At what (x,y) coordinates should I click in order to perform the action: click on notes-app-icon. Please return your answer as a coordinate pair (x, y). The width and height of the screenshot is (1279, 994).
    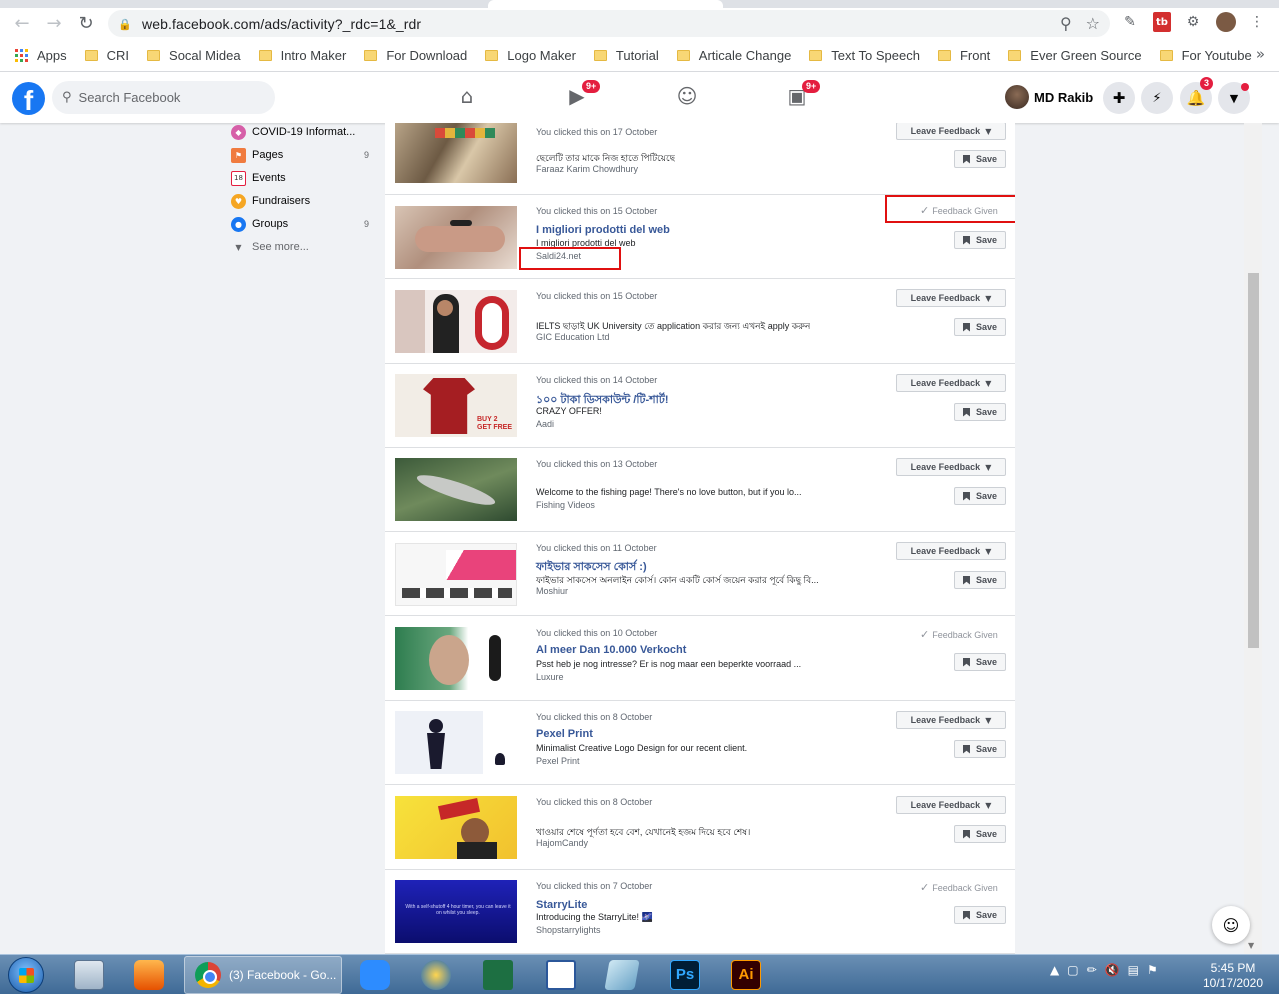
    Looking at the image, I should click on (622, 975).